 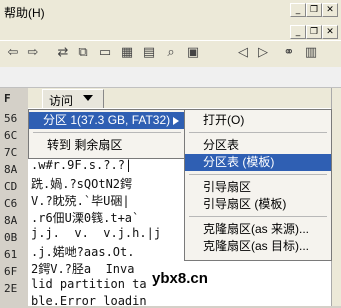 I want to click on chip-icon: ▦, so click(x=127, y=53).